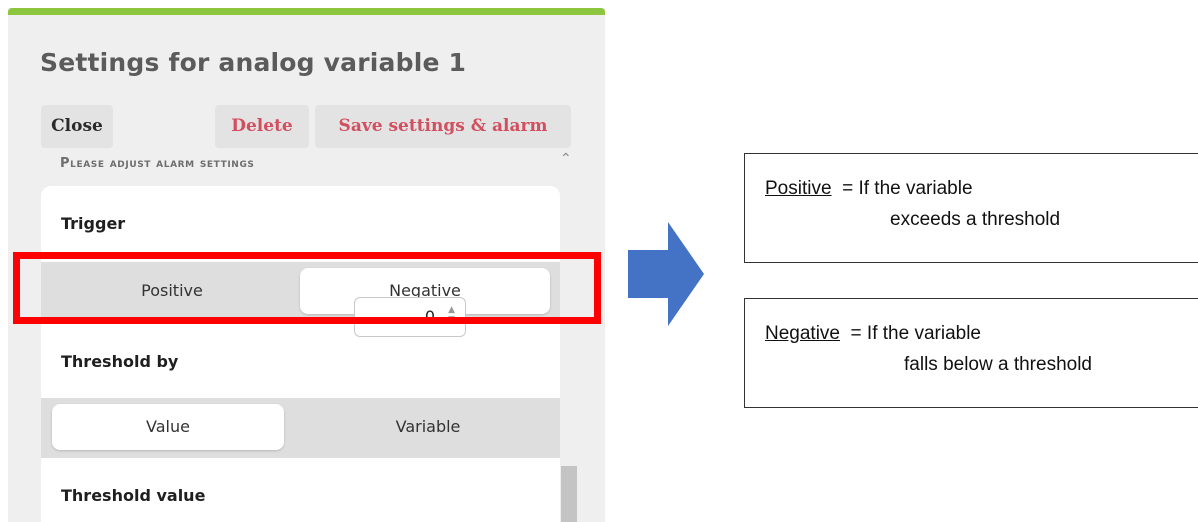  Describe the element at coordinates (566, 158) in the screenshot. I see `chevron-up-icon: ⌃` at that location.